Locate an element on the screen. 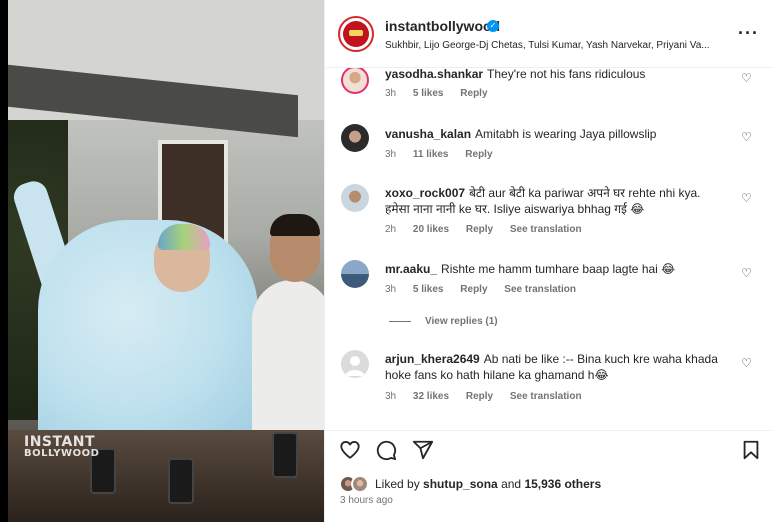 Image resolution: width=772 pixels, height=522 pixels. watermark-line-1: INSTANT is located at coordinates (60, 442).